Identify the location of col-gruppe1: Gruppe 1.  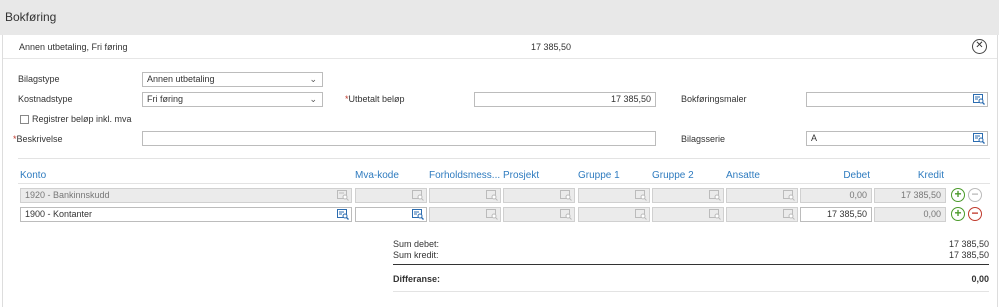
(599, 175).